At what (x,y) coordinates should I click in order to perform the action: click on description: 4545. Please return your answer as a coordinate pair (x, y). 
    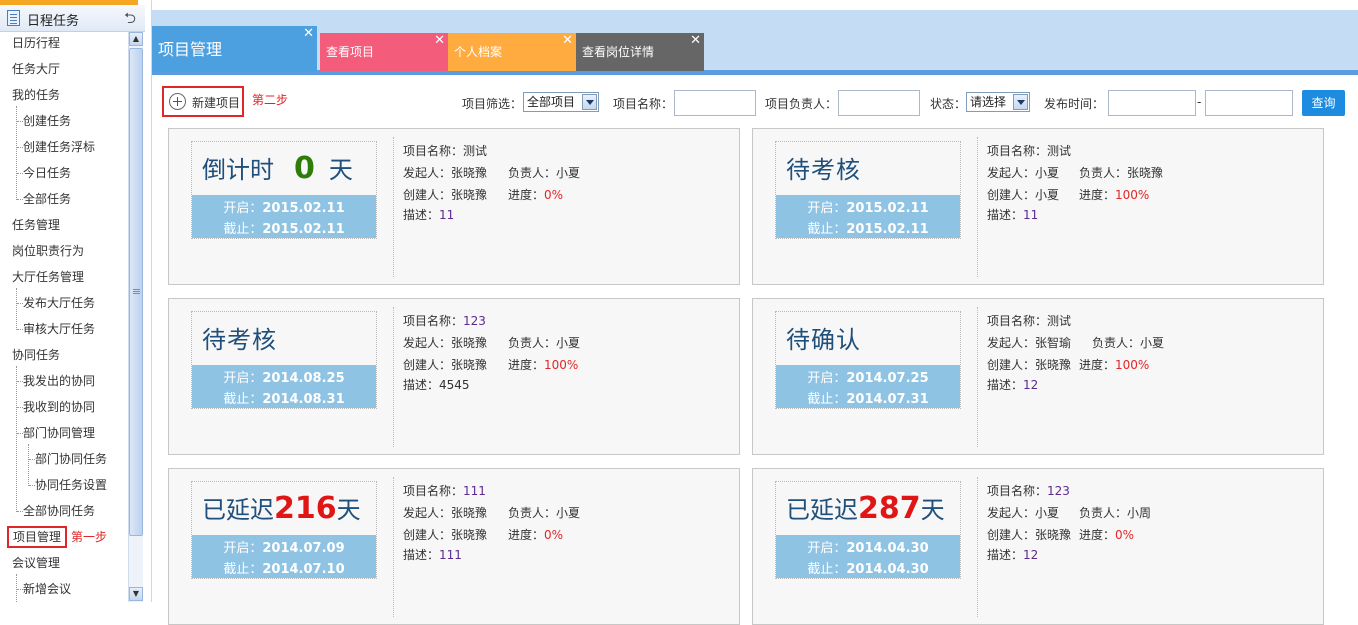
    Looking at the image, I should click on (454, 385).